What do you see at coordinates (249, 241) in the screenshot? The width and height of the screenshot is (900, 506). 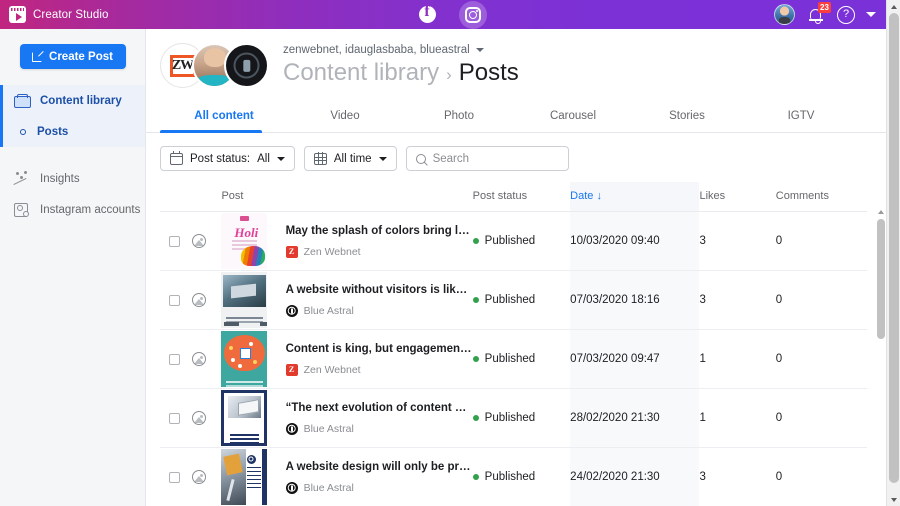 I see `row-thumbnail-cell: Holi` at bounding box center [249, 241].